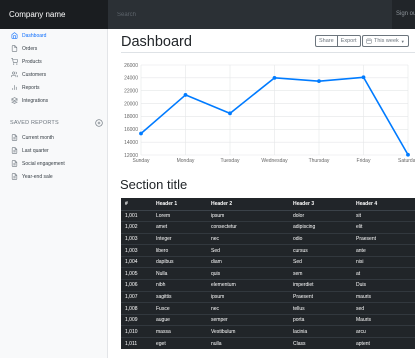 Image resolution: width=415 pixels, height=358 pixels. Describe the element at coordinates (383, 319) in the screenshot. I see `table-cell: Mauris` at that location.